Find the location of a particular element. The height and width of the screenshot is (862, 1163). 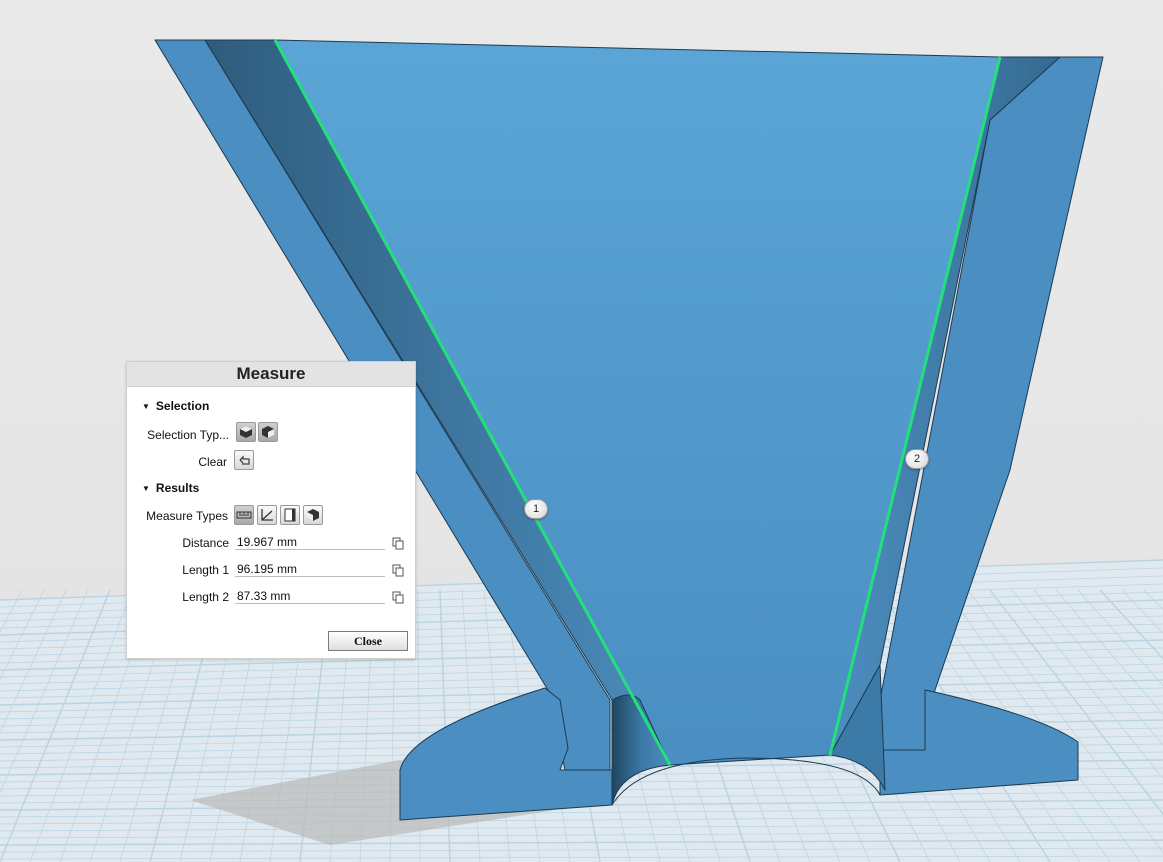

edge-2-marker: 2 is located at coordinates (917, 459).